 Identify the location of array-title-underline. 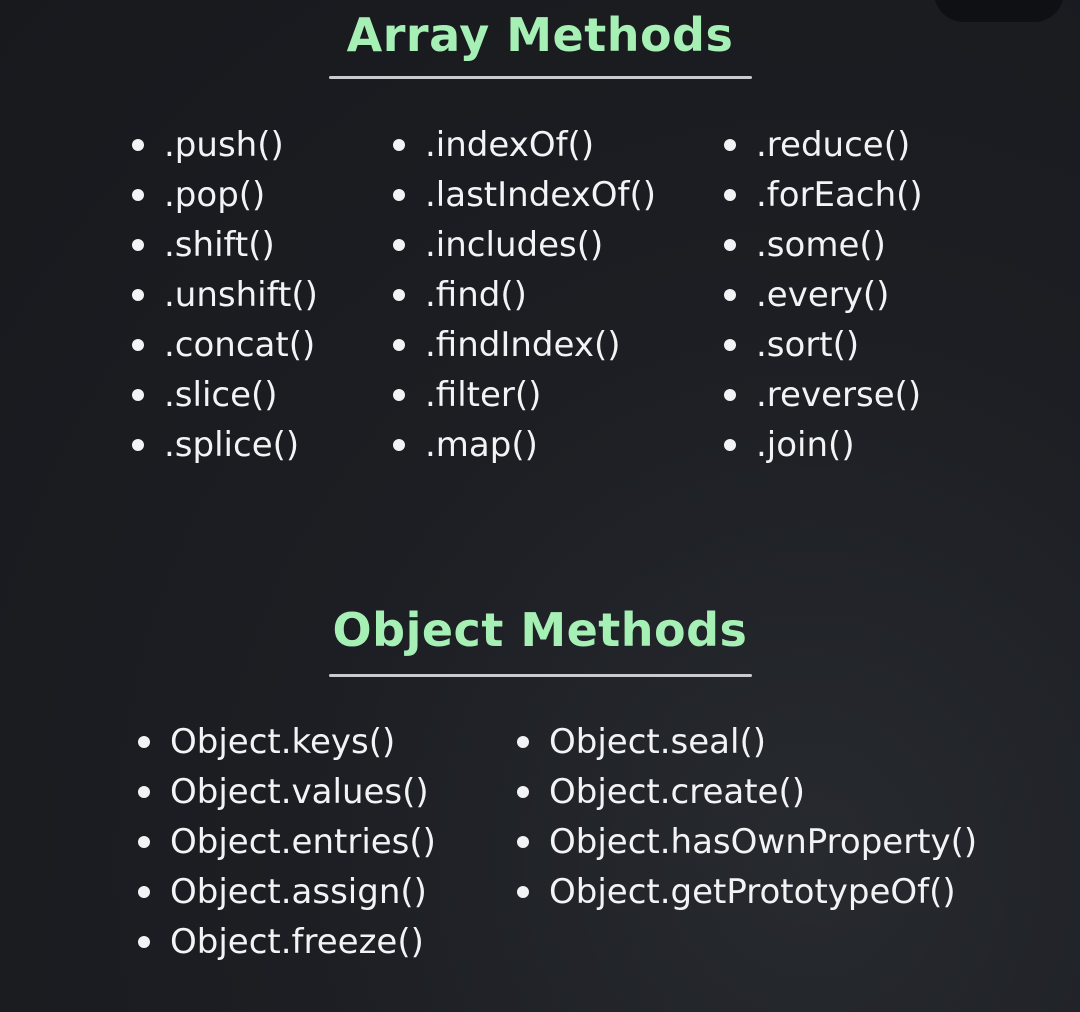
(540, 77).